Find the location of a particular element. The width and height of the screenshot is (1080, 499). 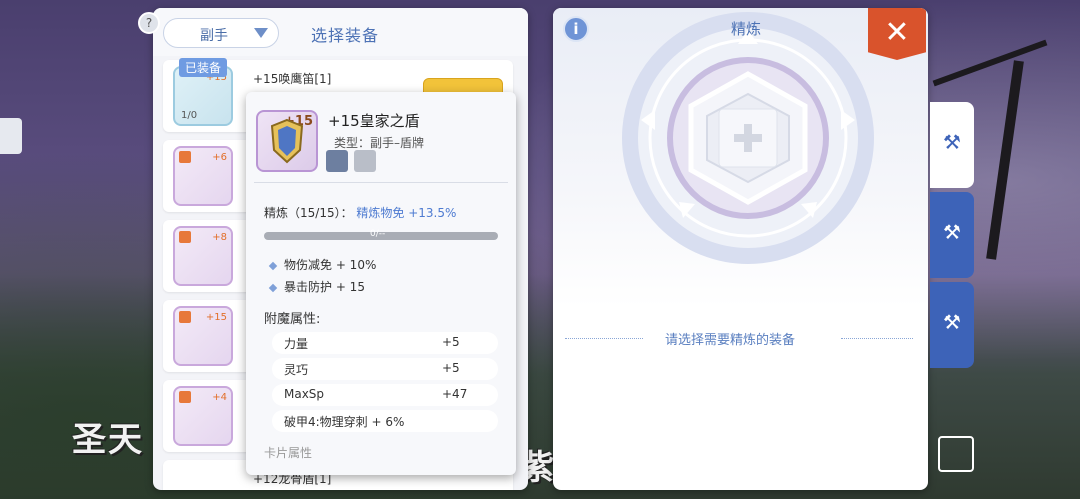

item-icon: +8 is located at coordinates (203, 256).